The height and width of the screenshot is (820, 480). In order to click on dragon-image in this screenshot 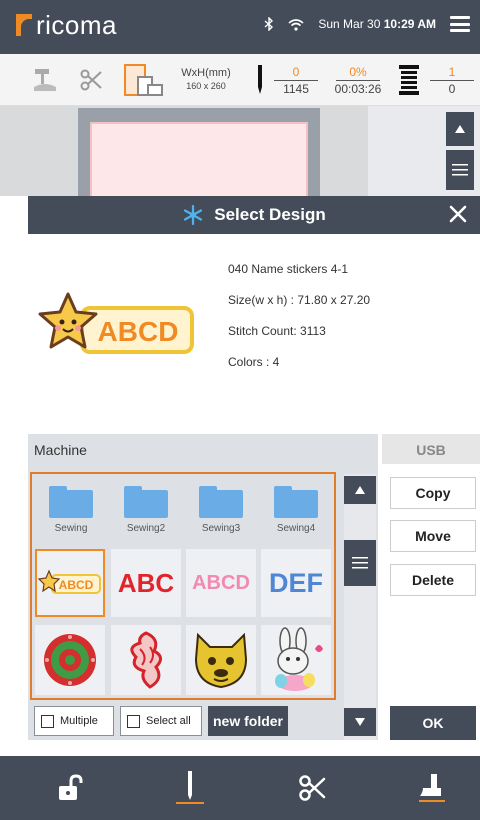, I will do `click(146, 660)`.